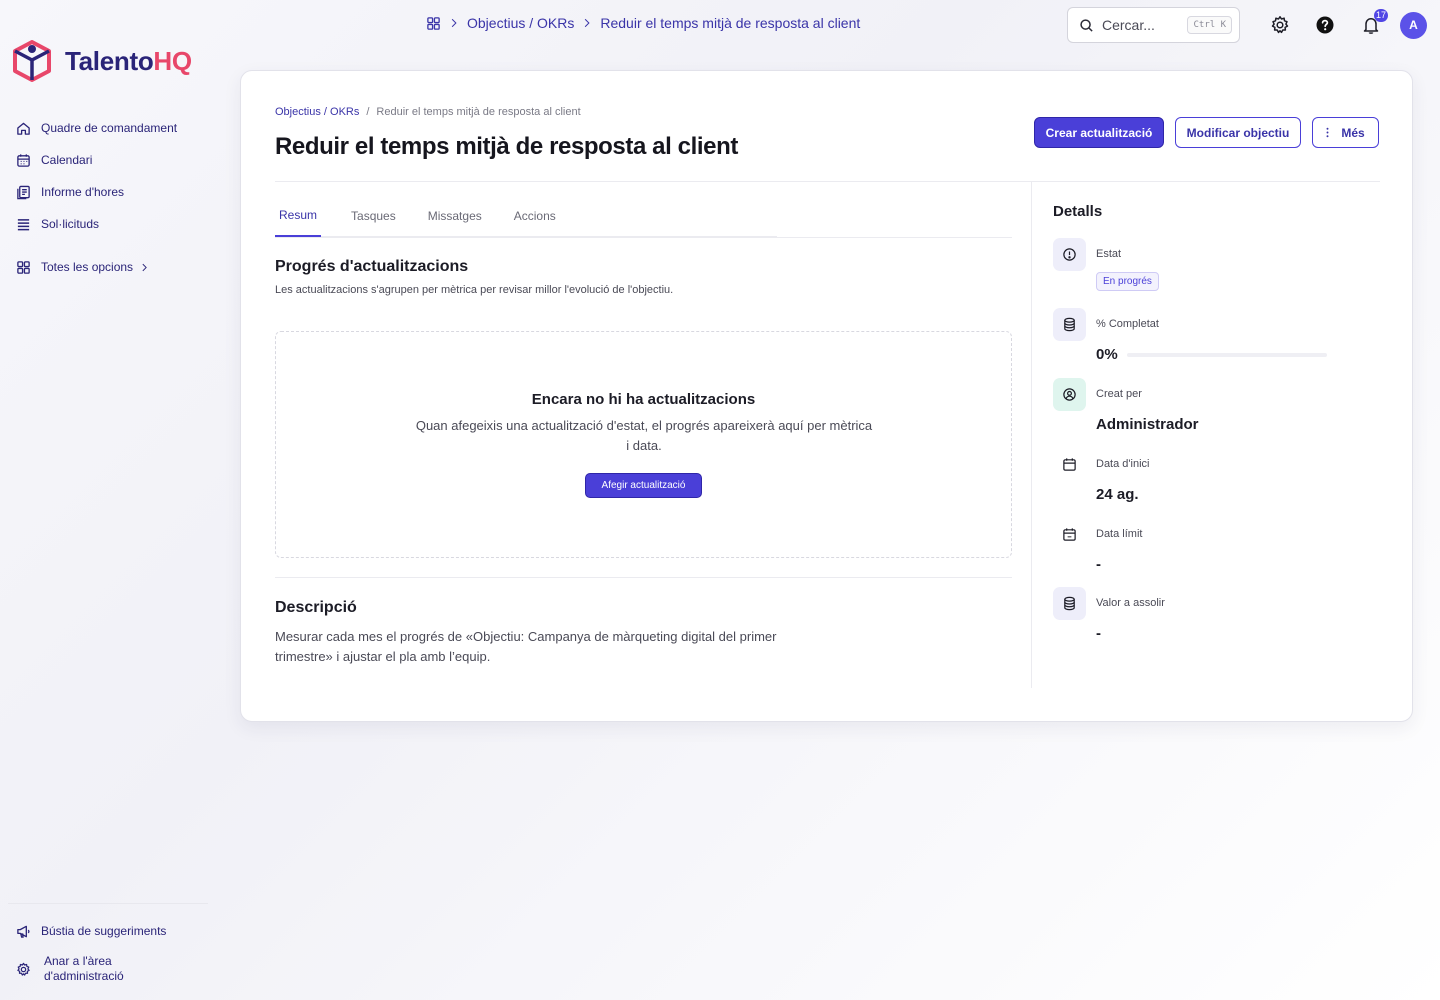 The image size is (1440, 1000). What do you see at coordinates (1031, 434) in the screenshot?
I see `column-divider` at bounding box center [1031, 434].